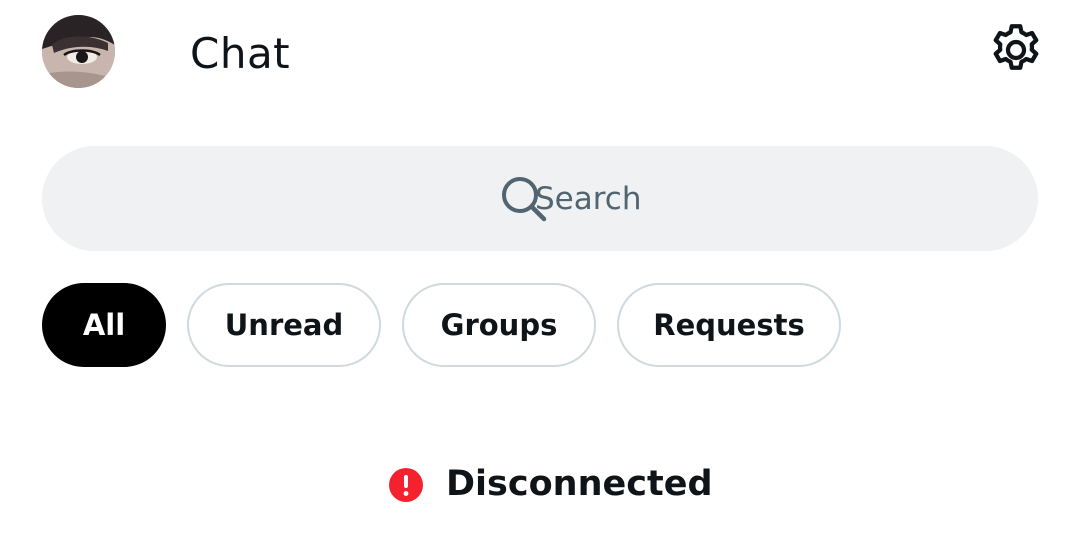 Image resolution: width=1080 pixels, height=556 pixels. Describe the element at coordinates (1016, 47) in the screenshot. I see `gear-icon` at that location.